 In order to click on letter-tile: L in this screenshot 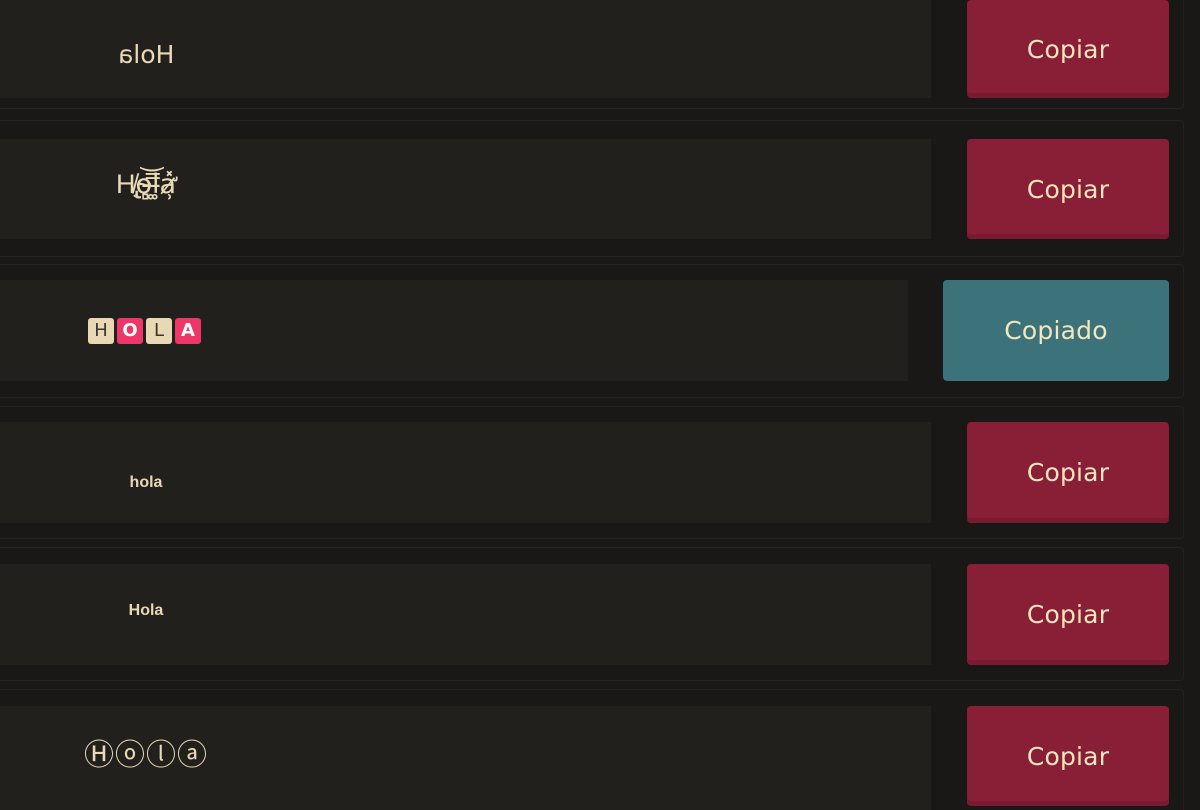, I will do `click(159, 330)`.